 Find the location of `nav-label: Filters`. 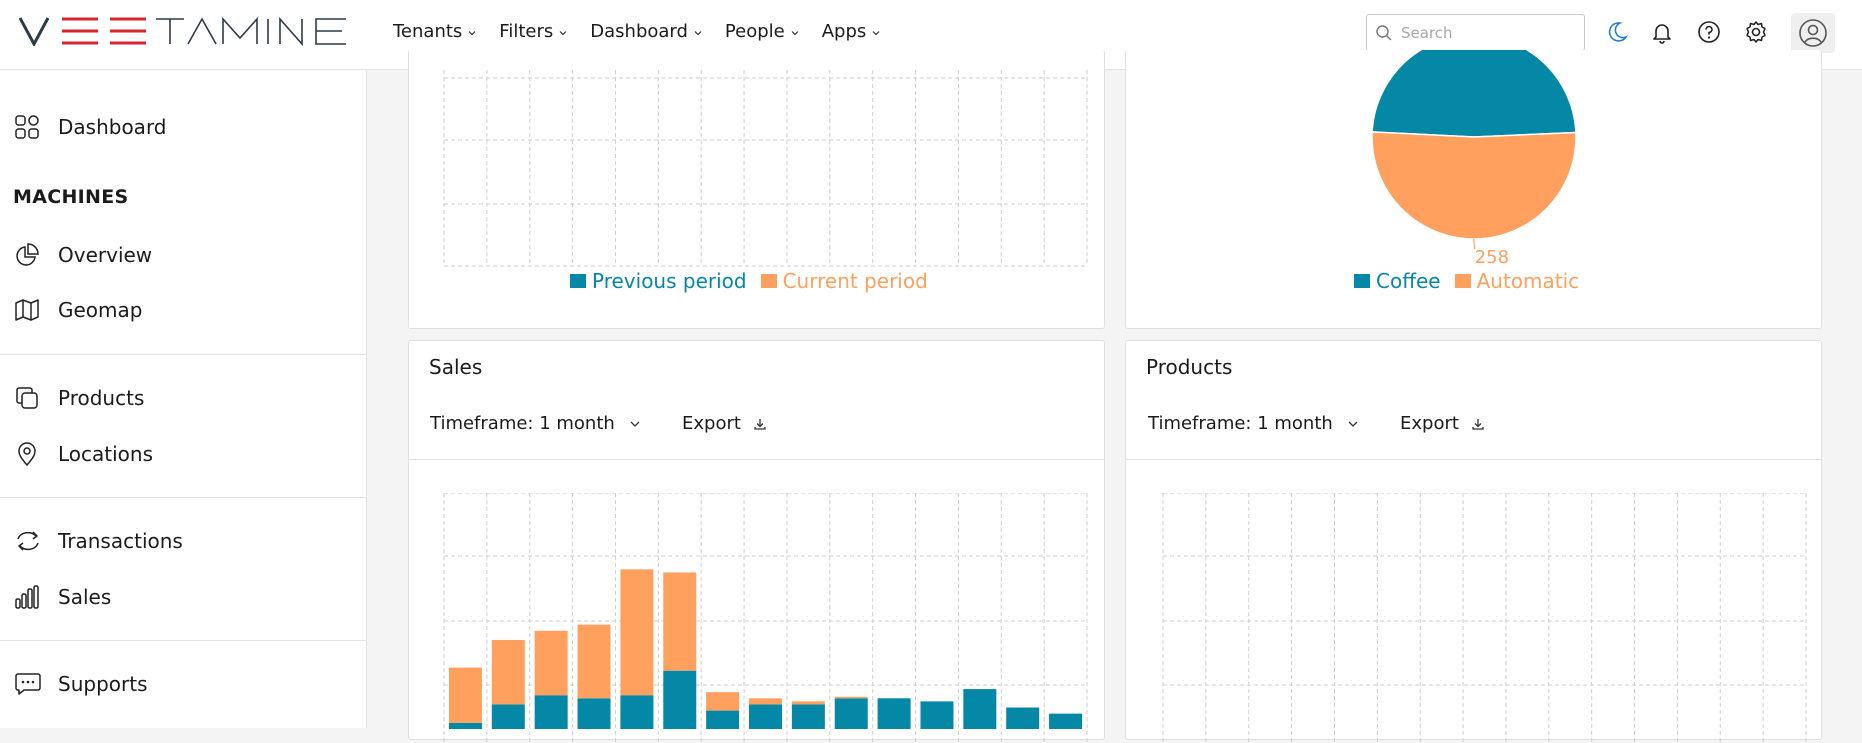

nav-label: Filters is located at coordinates (526, 31).